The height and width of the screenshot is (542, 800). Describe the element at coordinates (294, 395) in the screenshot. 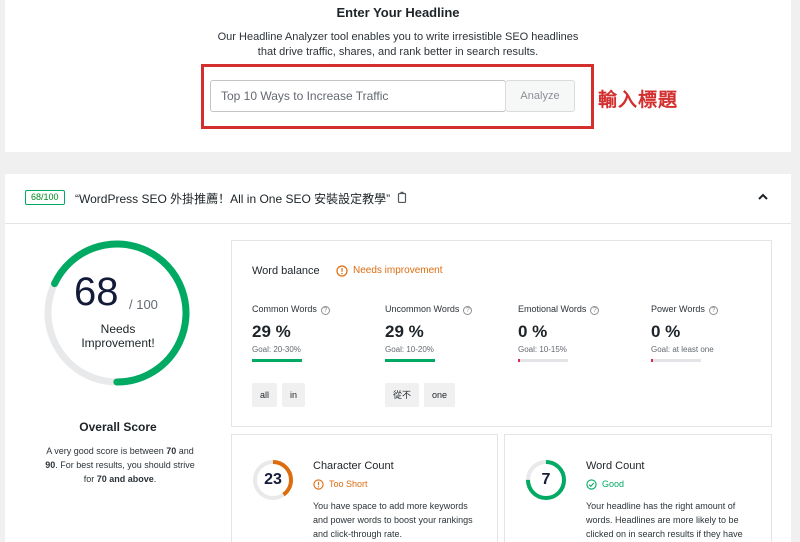

I see `word-chip: in` at that location.